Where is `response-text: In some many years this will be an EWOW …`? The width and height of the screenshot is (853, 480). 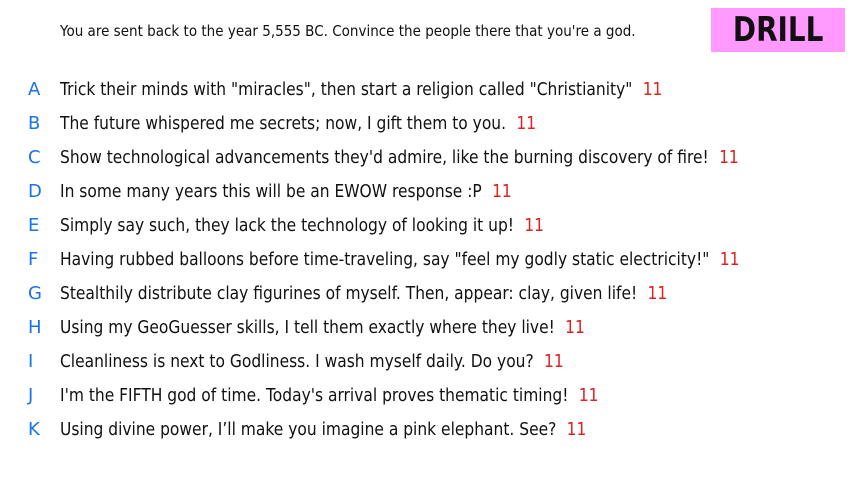 response-text: In some many years this will be an EWOW … is located at coordinates (271, 191).